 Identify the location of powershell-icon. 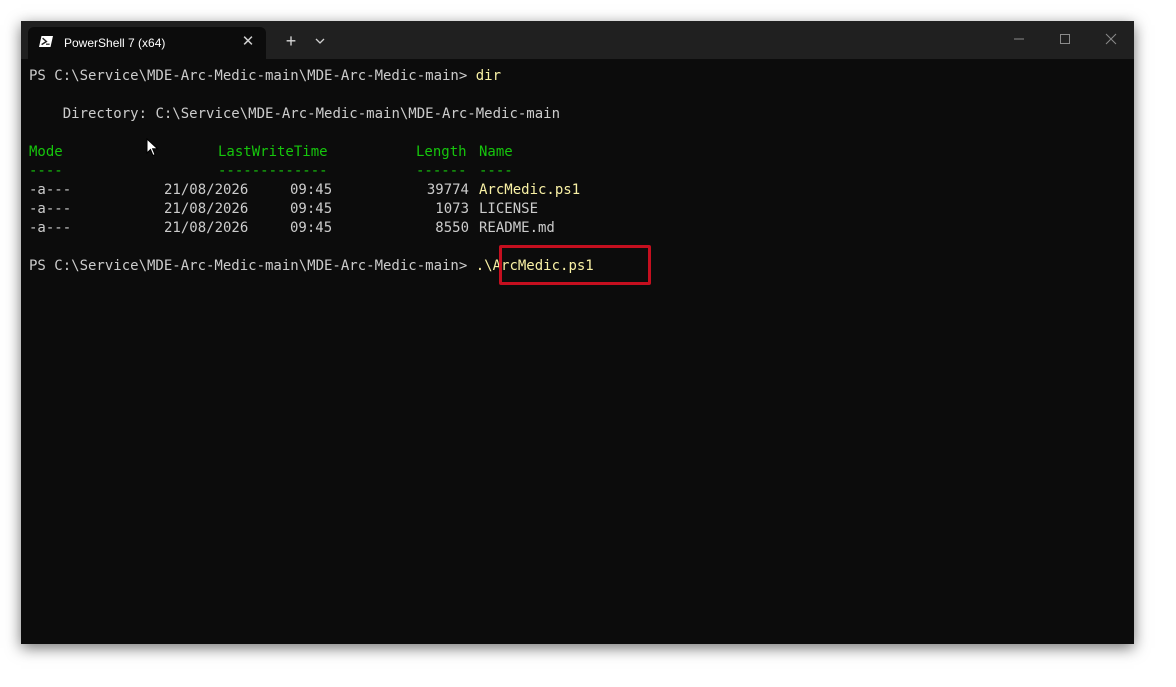
(46, 41).